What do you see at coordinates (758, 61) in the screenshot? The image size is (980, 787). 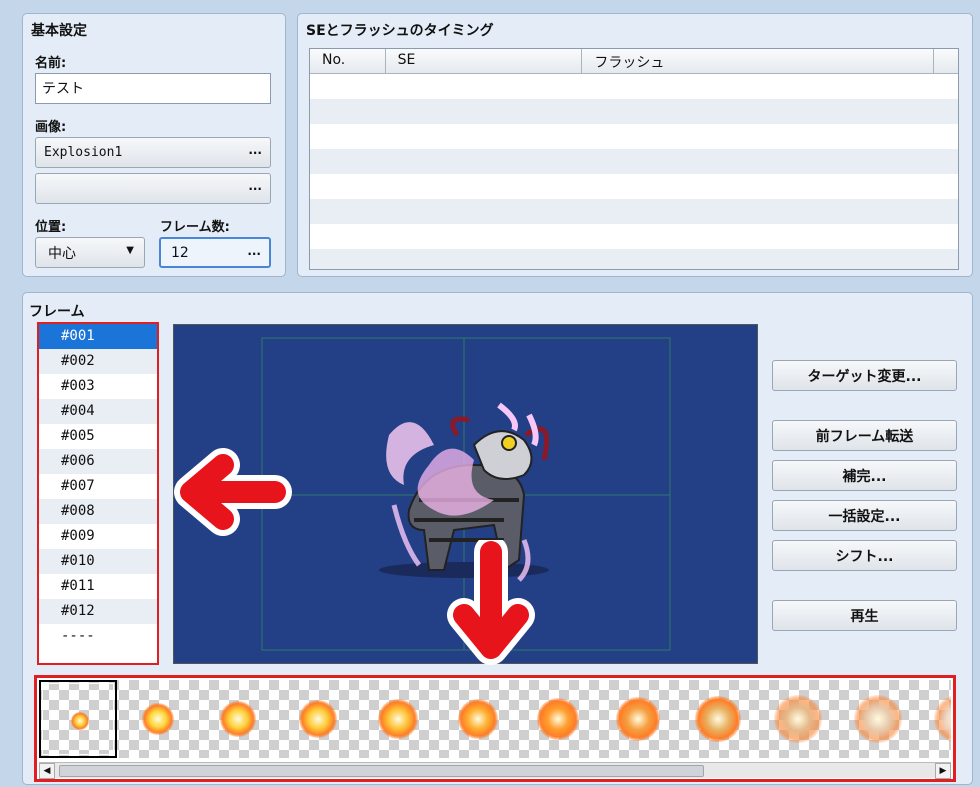 I see `col-flash: フラッシュ` at bounding box center [758, 61].